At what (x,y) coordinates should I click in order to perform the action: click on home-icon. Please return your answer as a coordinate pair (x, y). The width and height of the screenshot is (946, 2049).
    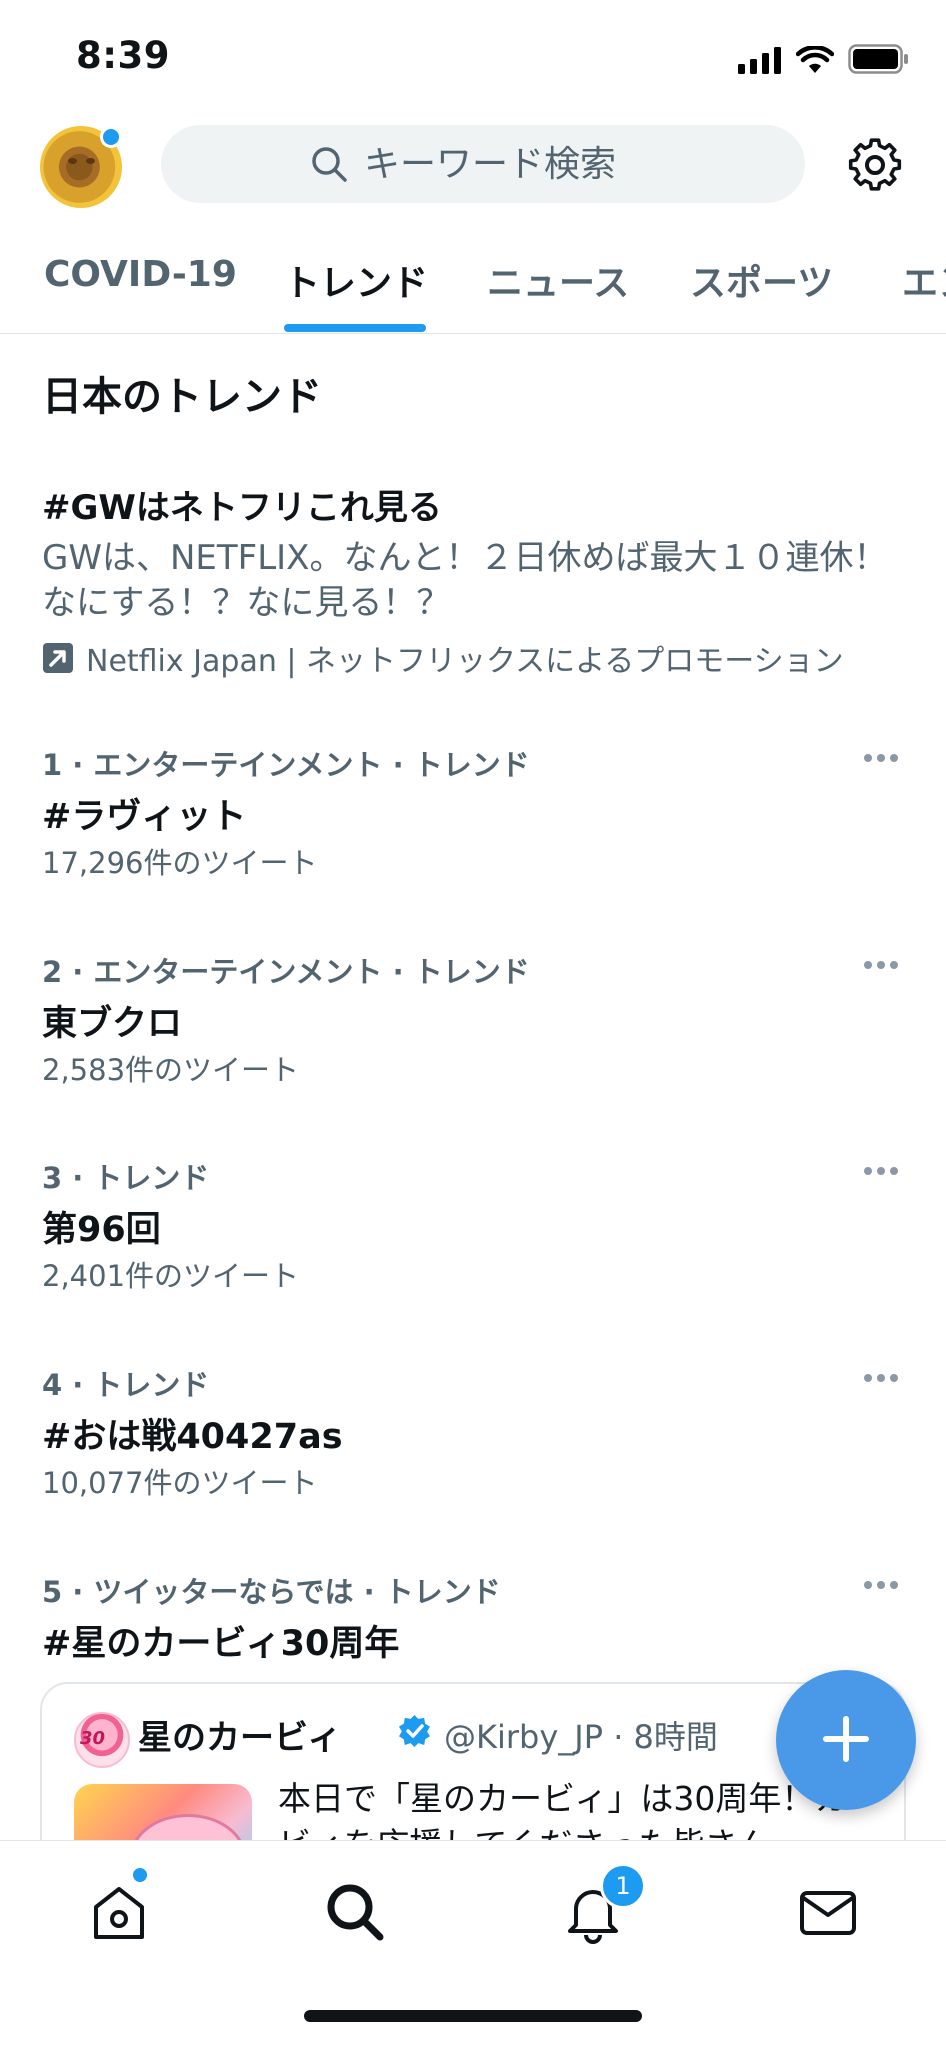
    Looking at the image, I should click on (119, 1912).